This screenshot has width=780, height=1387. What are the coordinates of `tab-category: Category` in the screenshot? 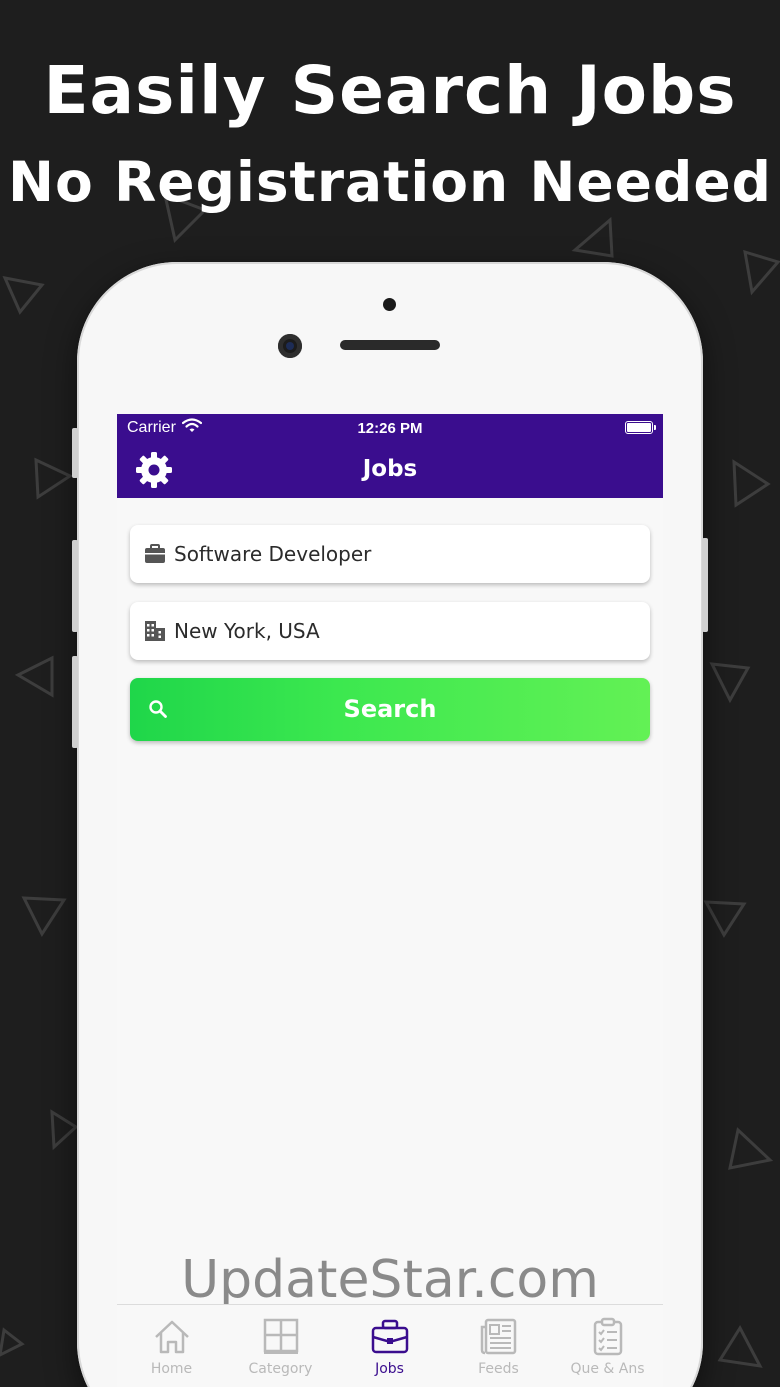 It's located at (280, 1347).